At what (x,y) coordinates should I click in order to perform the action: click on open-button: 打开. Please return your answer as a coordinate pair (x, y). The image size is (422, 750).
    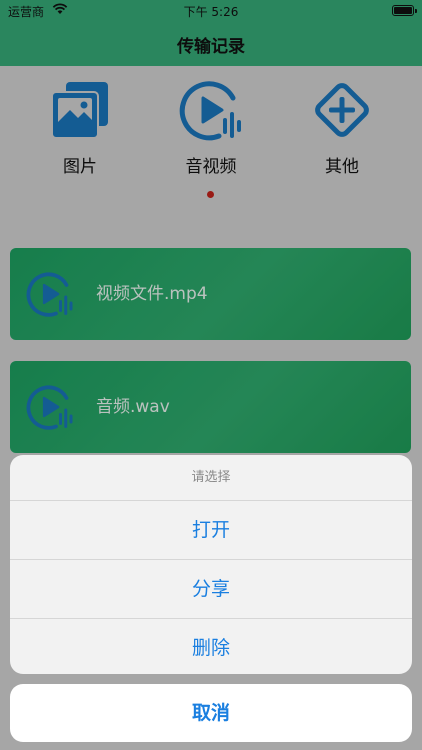
    Looking at the image, I should click on (211, 530).